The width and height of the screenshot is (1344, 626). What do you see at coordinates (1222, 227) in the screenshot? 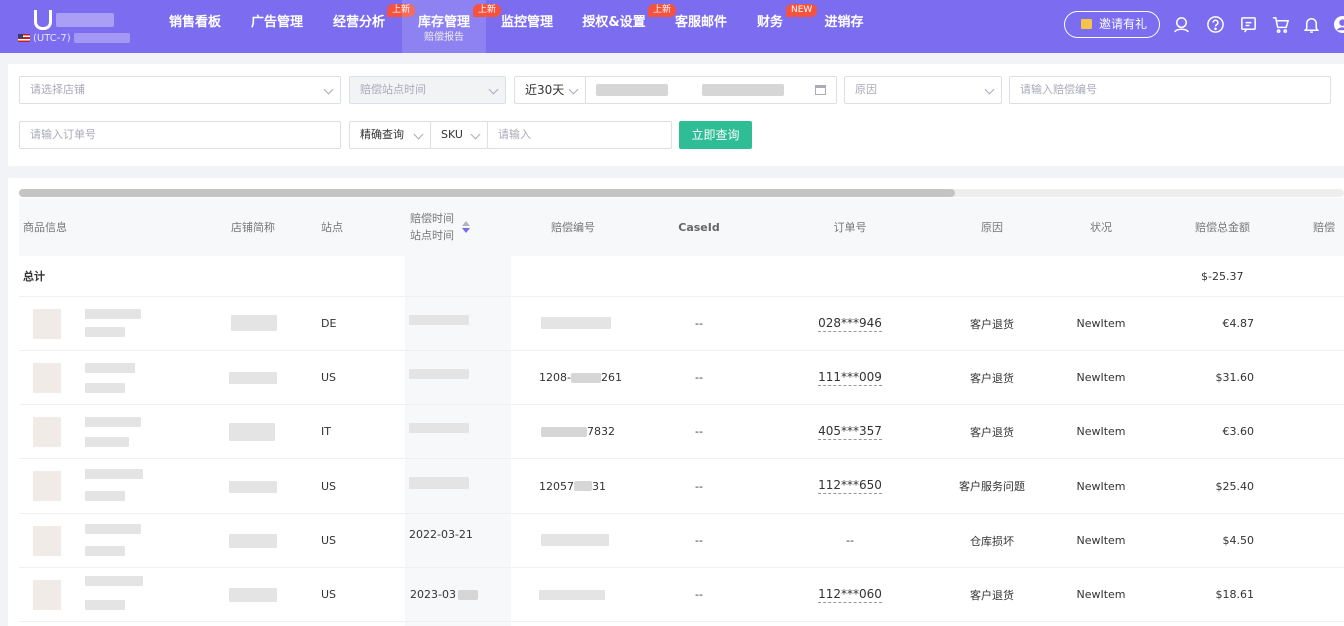
I see `col-amount: 赔偿总金额` at bounding box center [1222, 227].